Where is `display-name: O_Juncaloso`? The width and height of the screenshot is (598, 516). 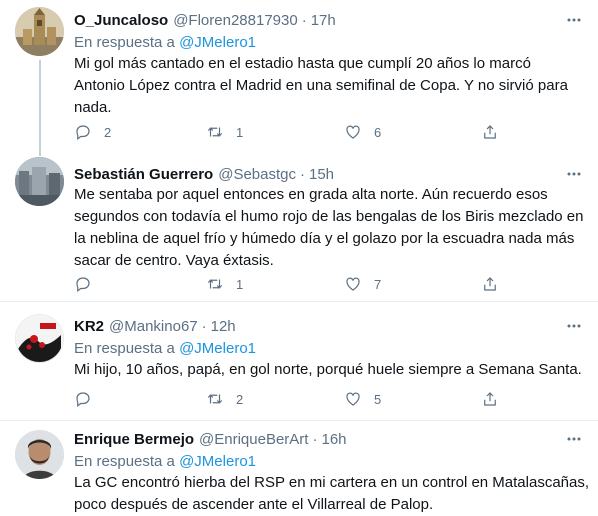 display-name: O_Juncaloso is located at coordinates (121, 20).